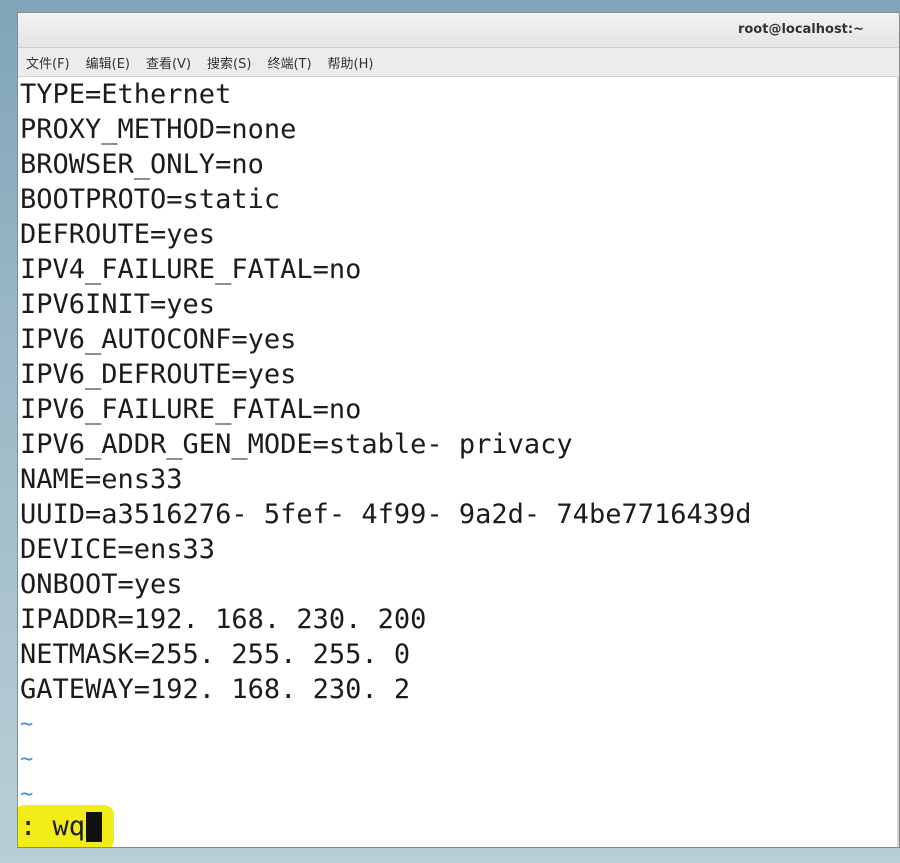  I want to click on config-line-defroute: DEFROUTE=yes, so click(118, 234).